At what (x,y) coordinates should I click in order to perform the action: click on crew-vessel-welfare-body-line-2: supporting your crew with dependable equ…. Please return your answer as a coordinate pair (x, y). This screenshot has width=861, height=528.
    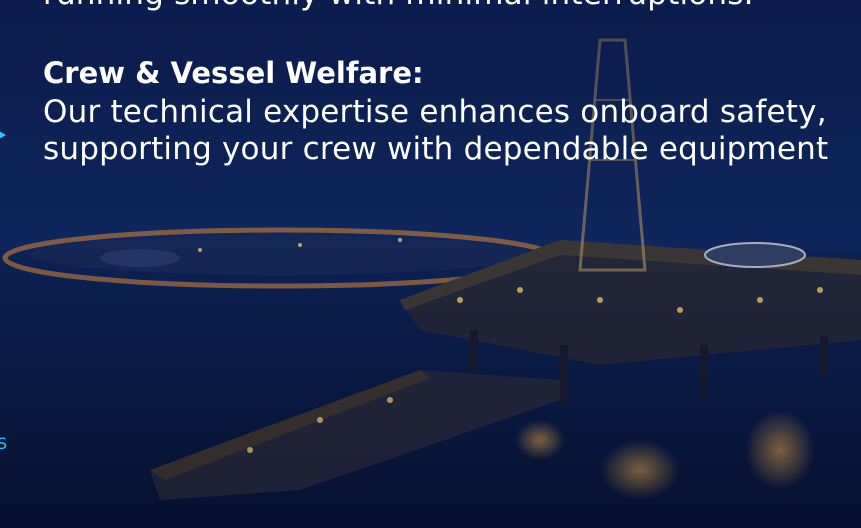
    Looking at the image, I should click on (436, 149).